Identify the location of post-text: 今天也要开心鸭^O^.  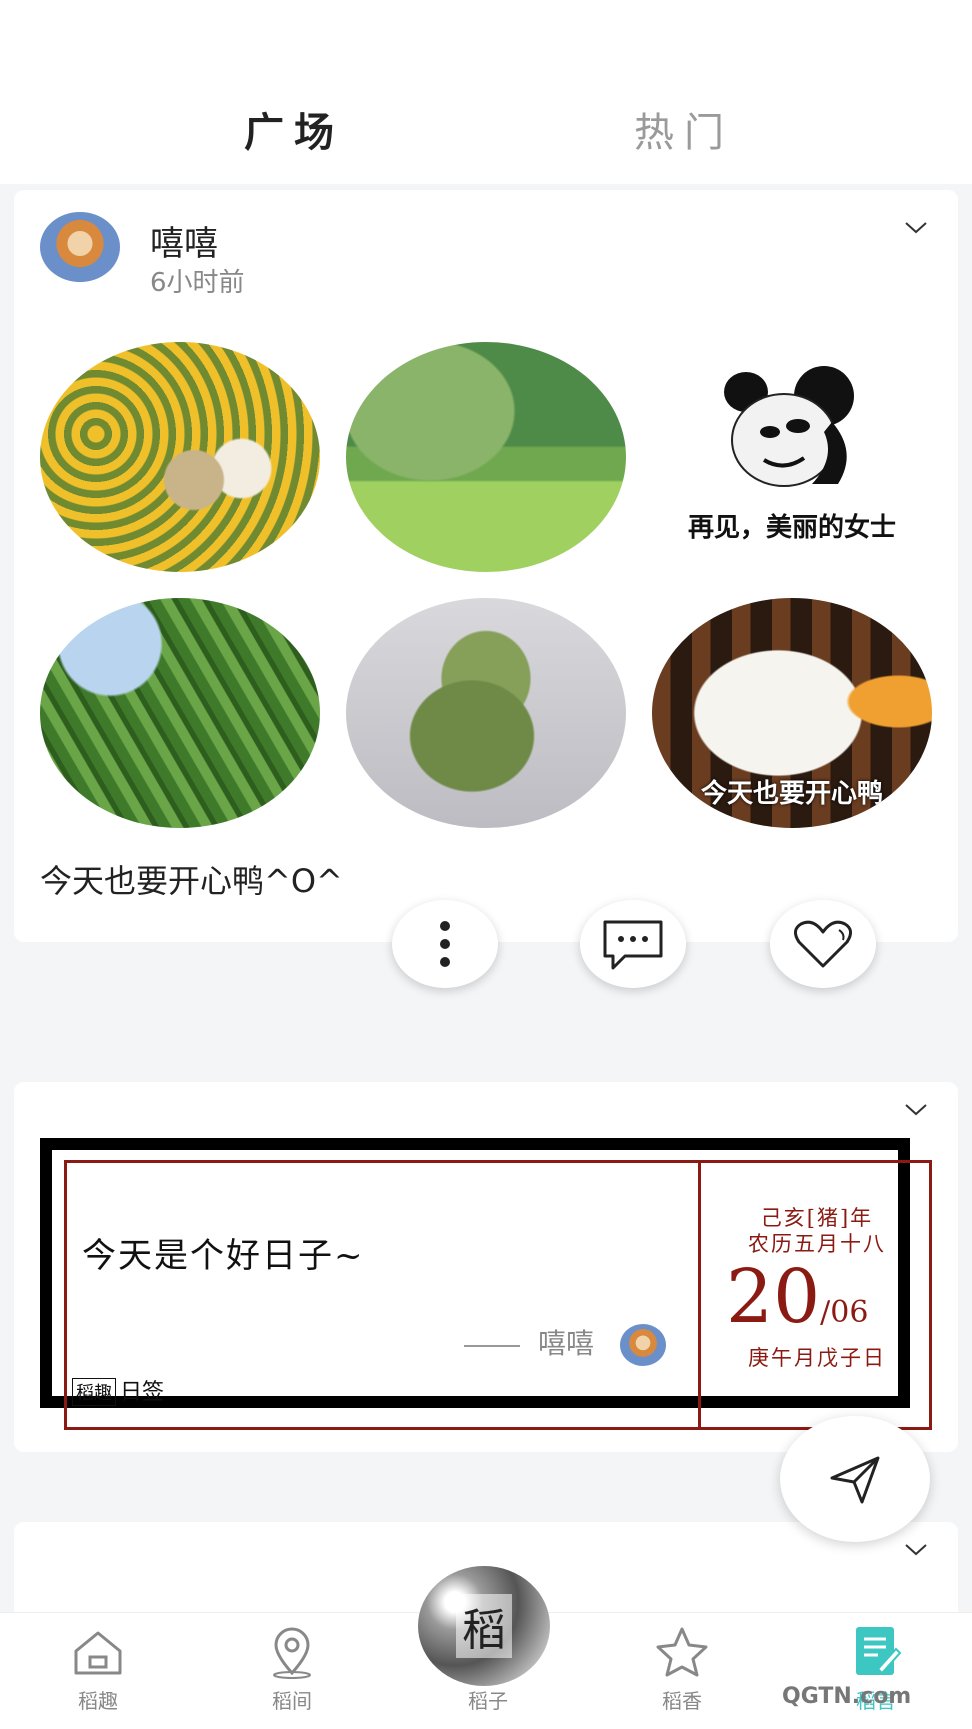
(191, 881).